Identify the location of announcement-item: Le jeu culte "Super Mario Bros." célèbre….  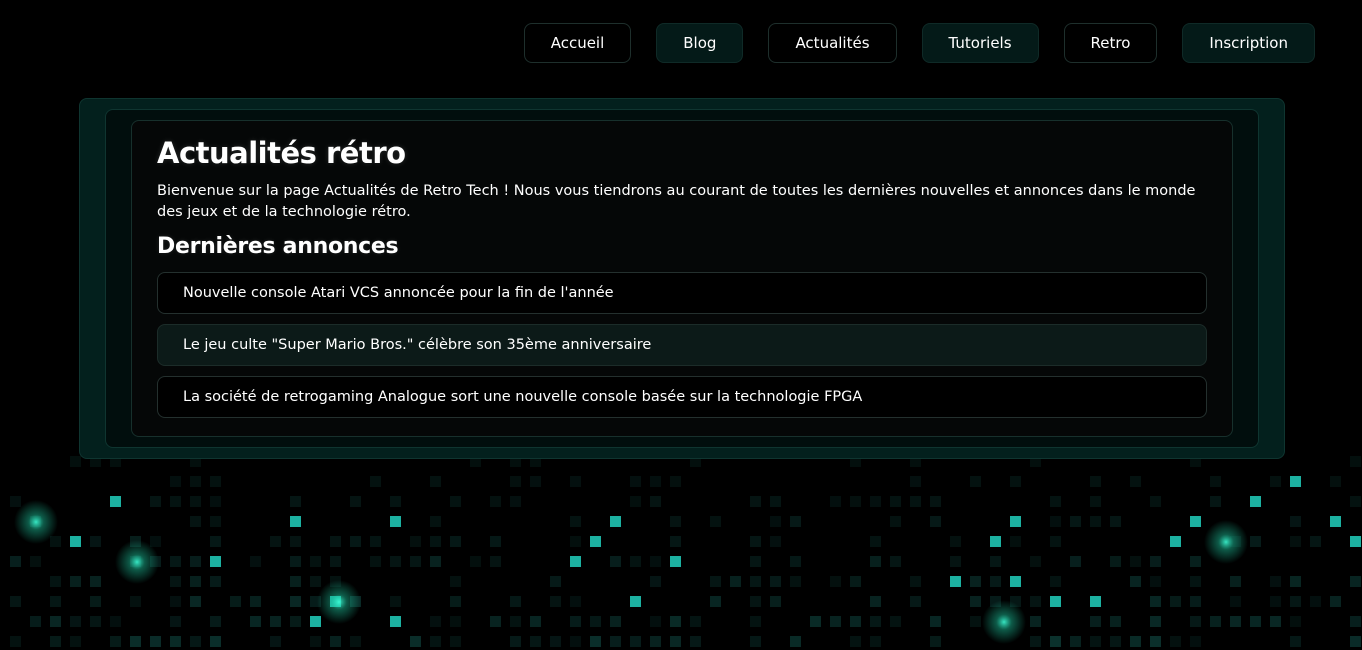
(682, 345).